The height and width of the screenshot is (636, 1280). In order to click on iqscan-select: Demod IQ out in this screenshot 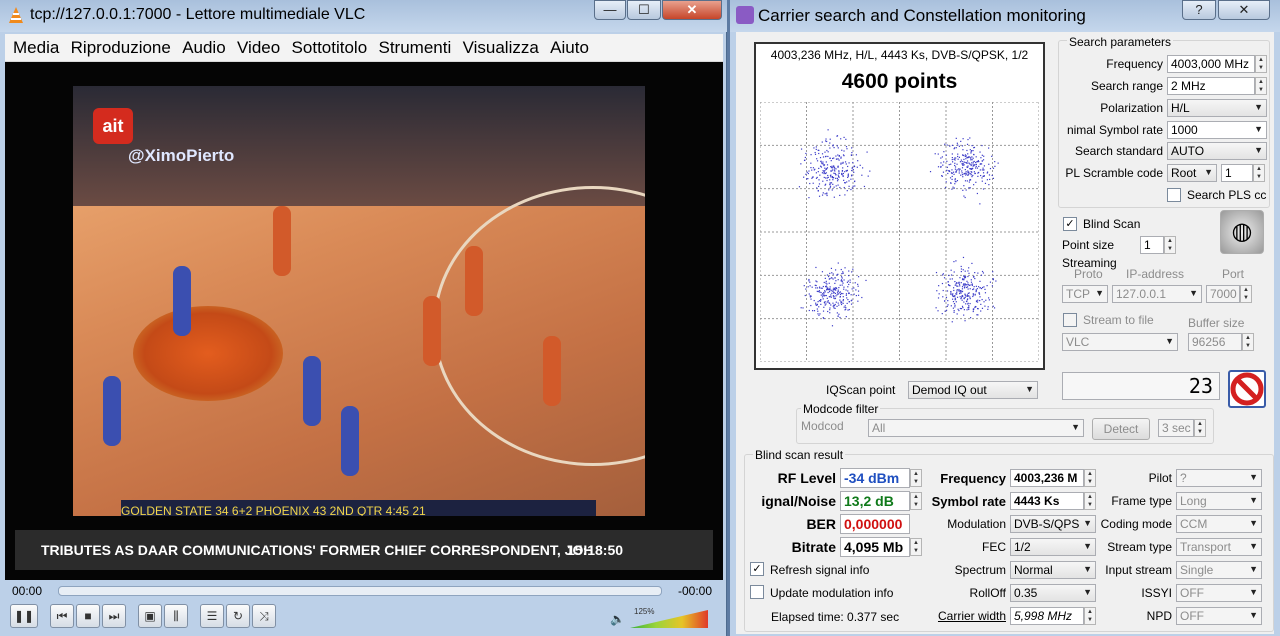, I will do `click(973, 390)`.